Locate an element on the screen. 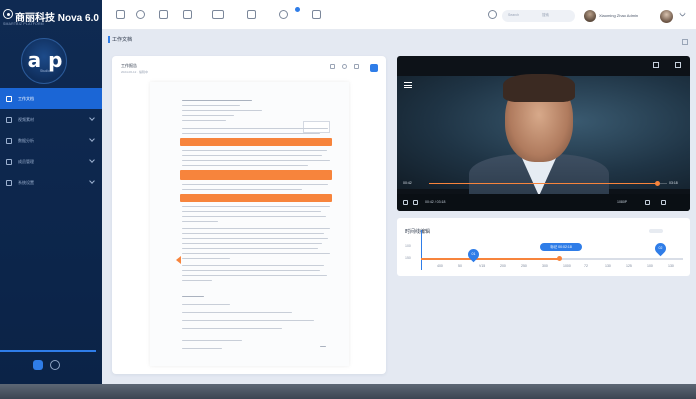  users-icon is located at coordinates (9, 161).